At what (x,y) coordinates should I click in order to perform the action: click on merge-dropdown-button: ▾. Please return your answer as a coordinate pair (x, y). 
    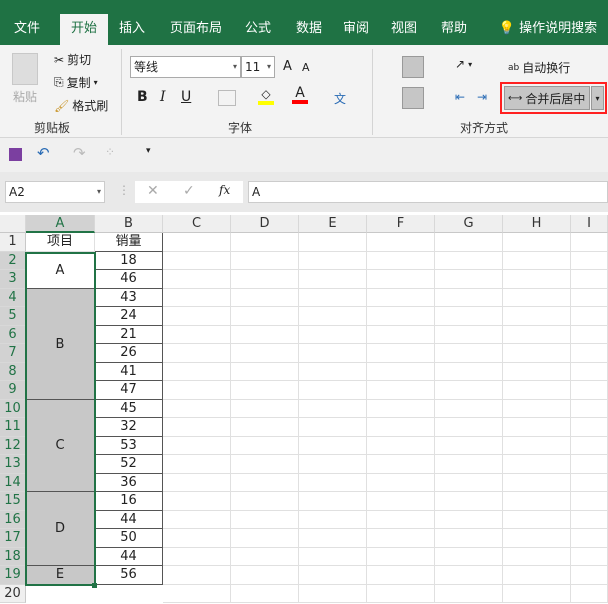
    Looking at the image, I should click on (597, 98).